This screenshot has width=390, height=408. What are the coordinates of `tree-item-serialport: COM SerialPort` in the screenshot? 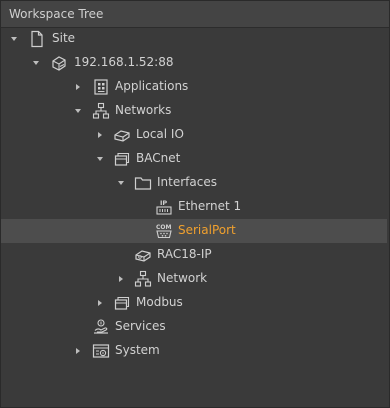 It's located at (194, 231).